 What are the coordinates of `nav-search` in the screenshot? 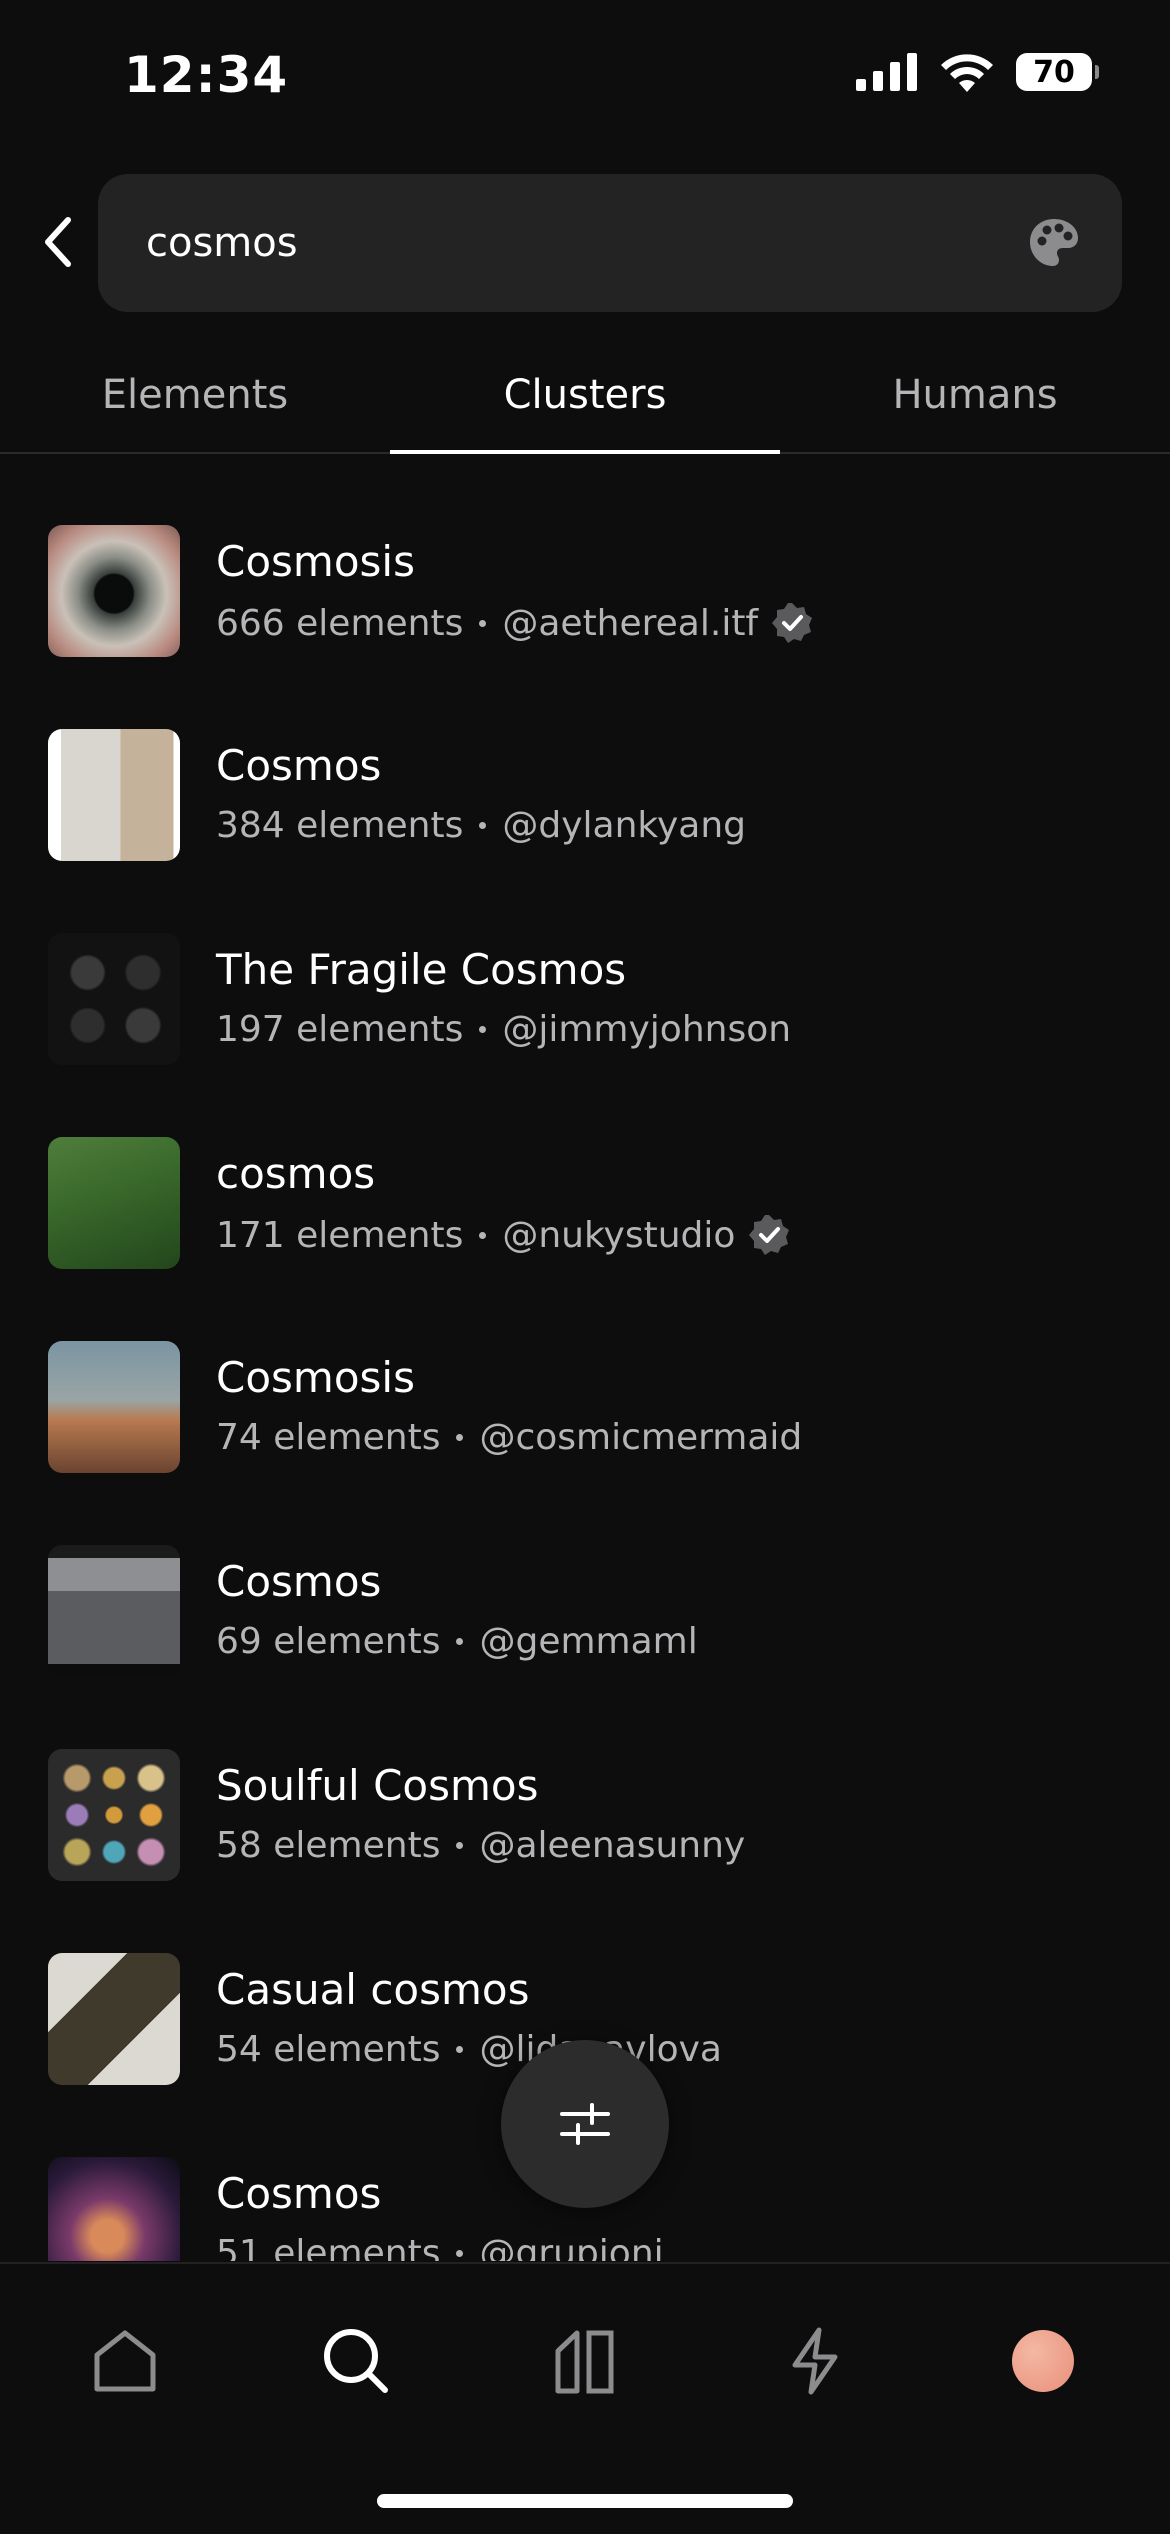 It's located at (356, 2361).